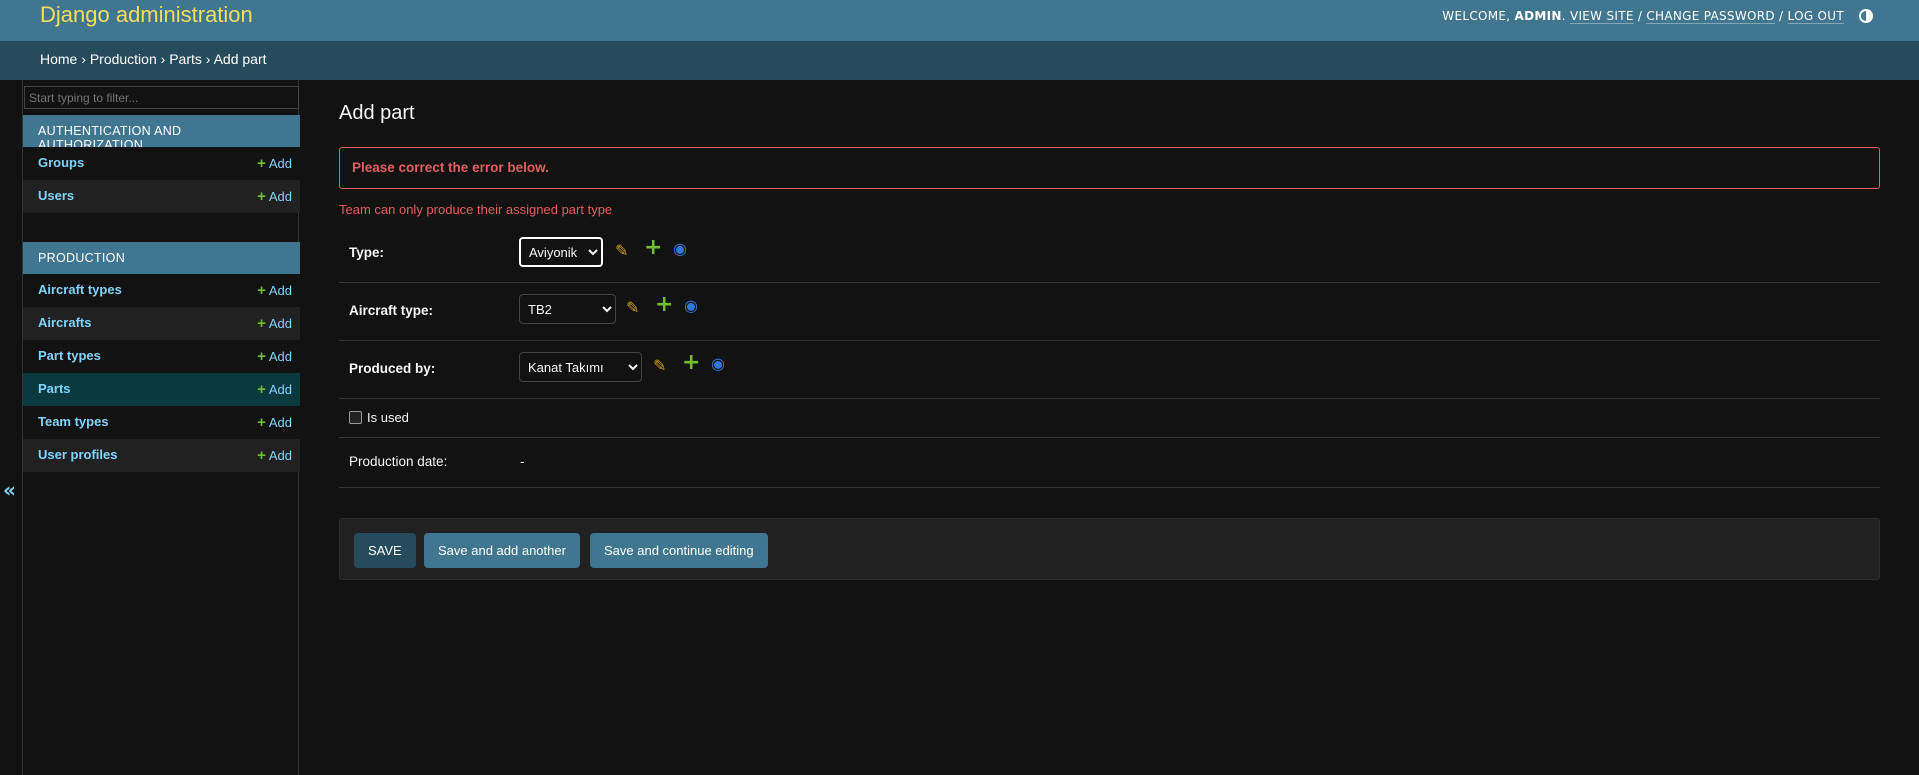 This screenshot has height=775, width=1919. What do you see at coordinates (64, 322) in the screenshot?
I see `sidebar-item-label: Aircrafts` at bounding box center [64, 322].